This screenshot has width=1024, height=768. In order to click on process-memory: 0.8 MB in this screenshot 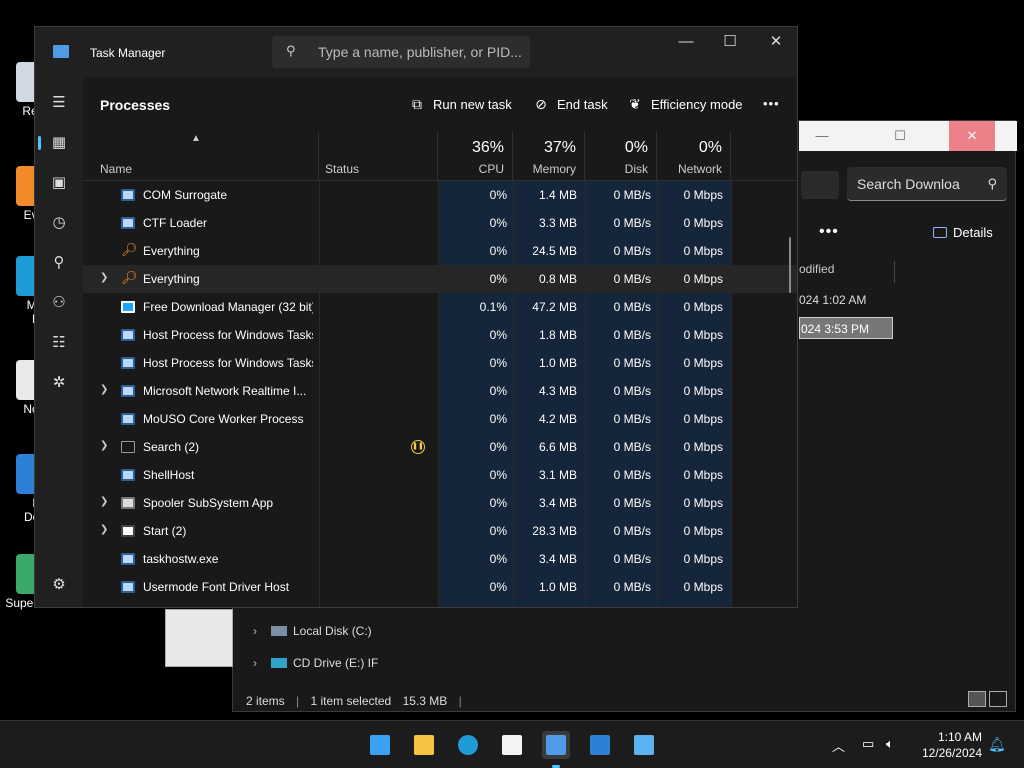, I will do `click(557, 279)`.